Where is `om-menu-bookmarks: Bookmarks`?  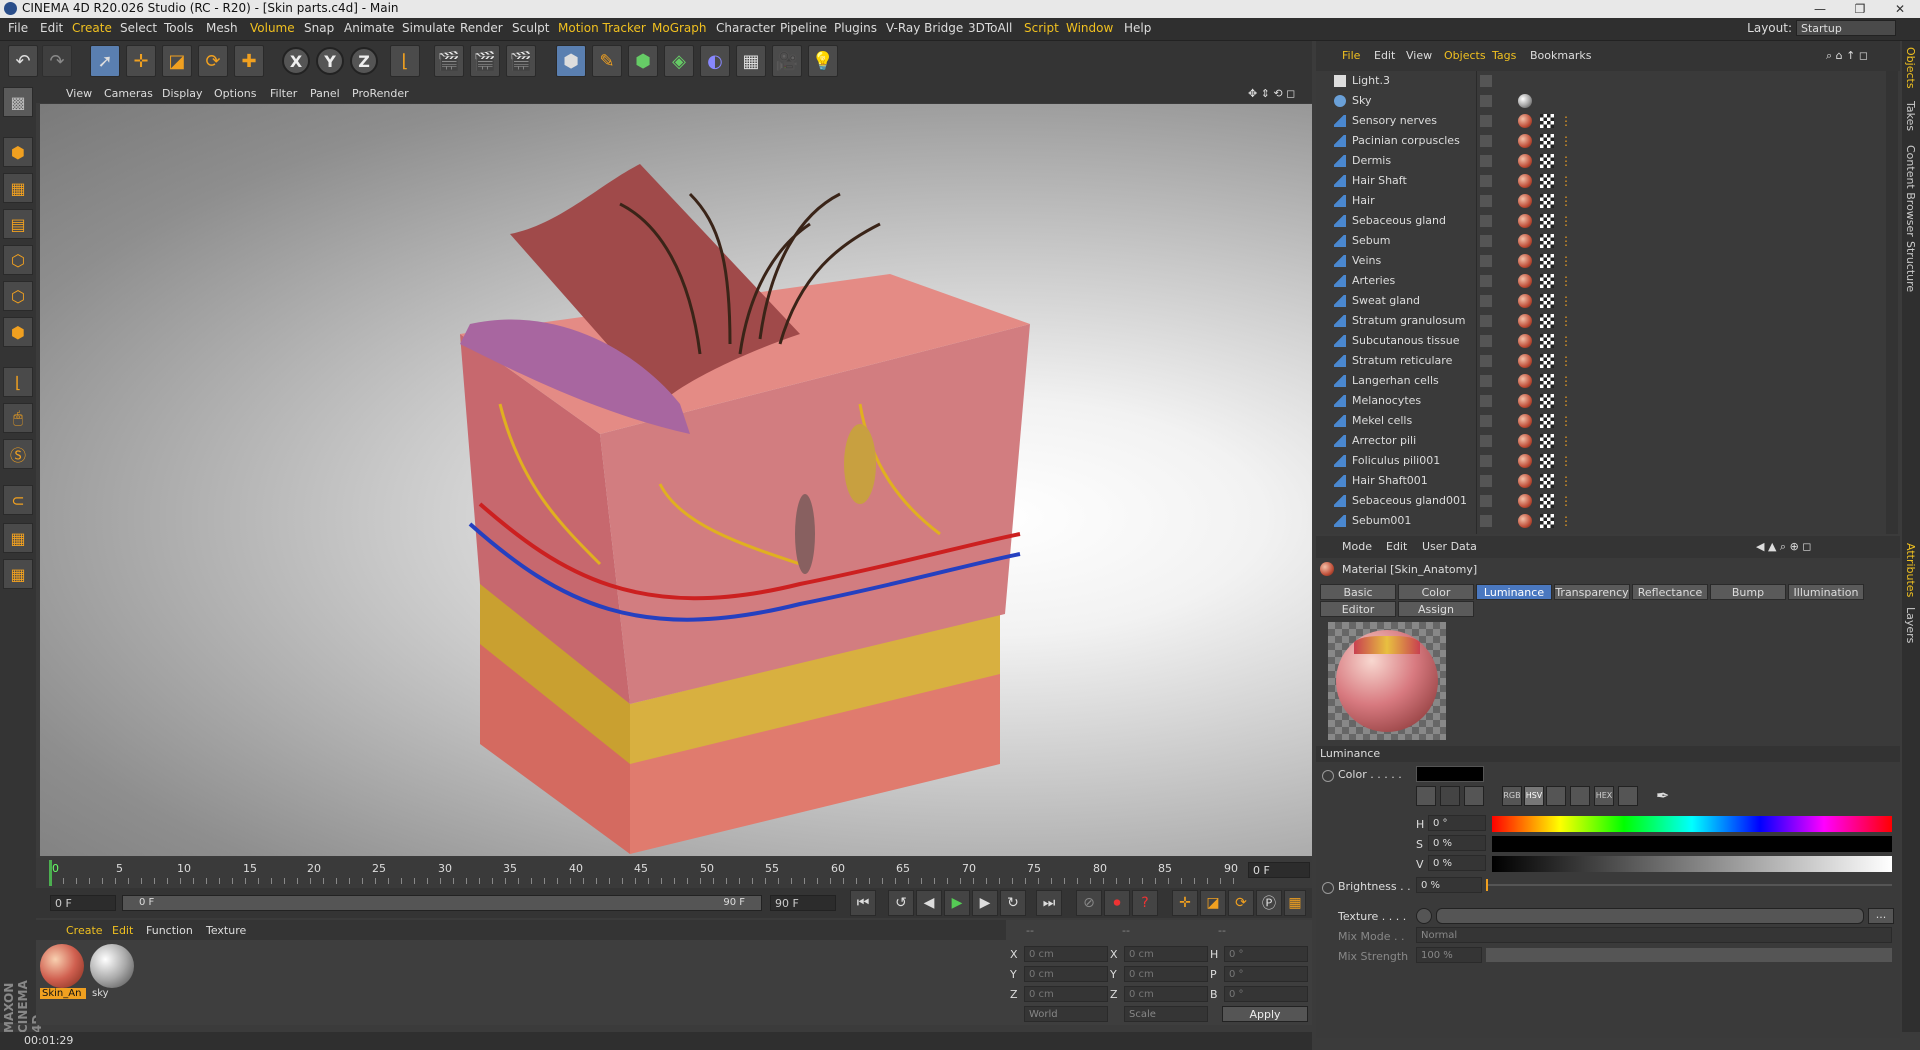
om-menu-bookmarks: Bookmarks is located at coordinates (1560, 55).